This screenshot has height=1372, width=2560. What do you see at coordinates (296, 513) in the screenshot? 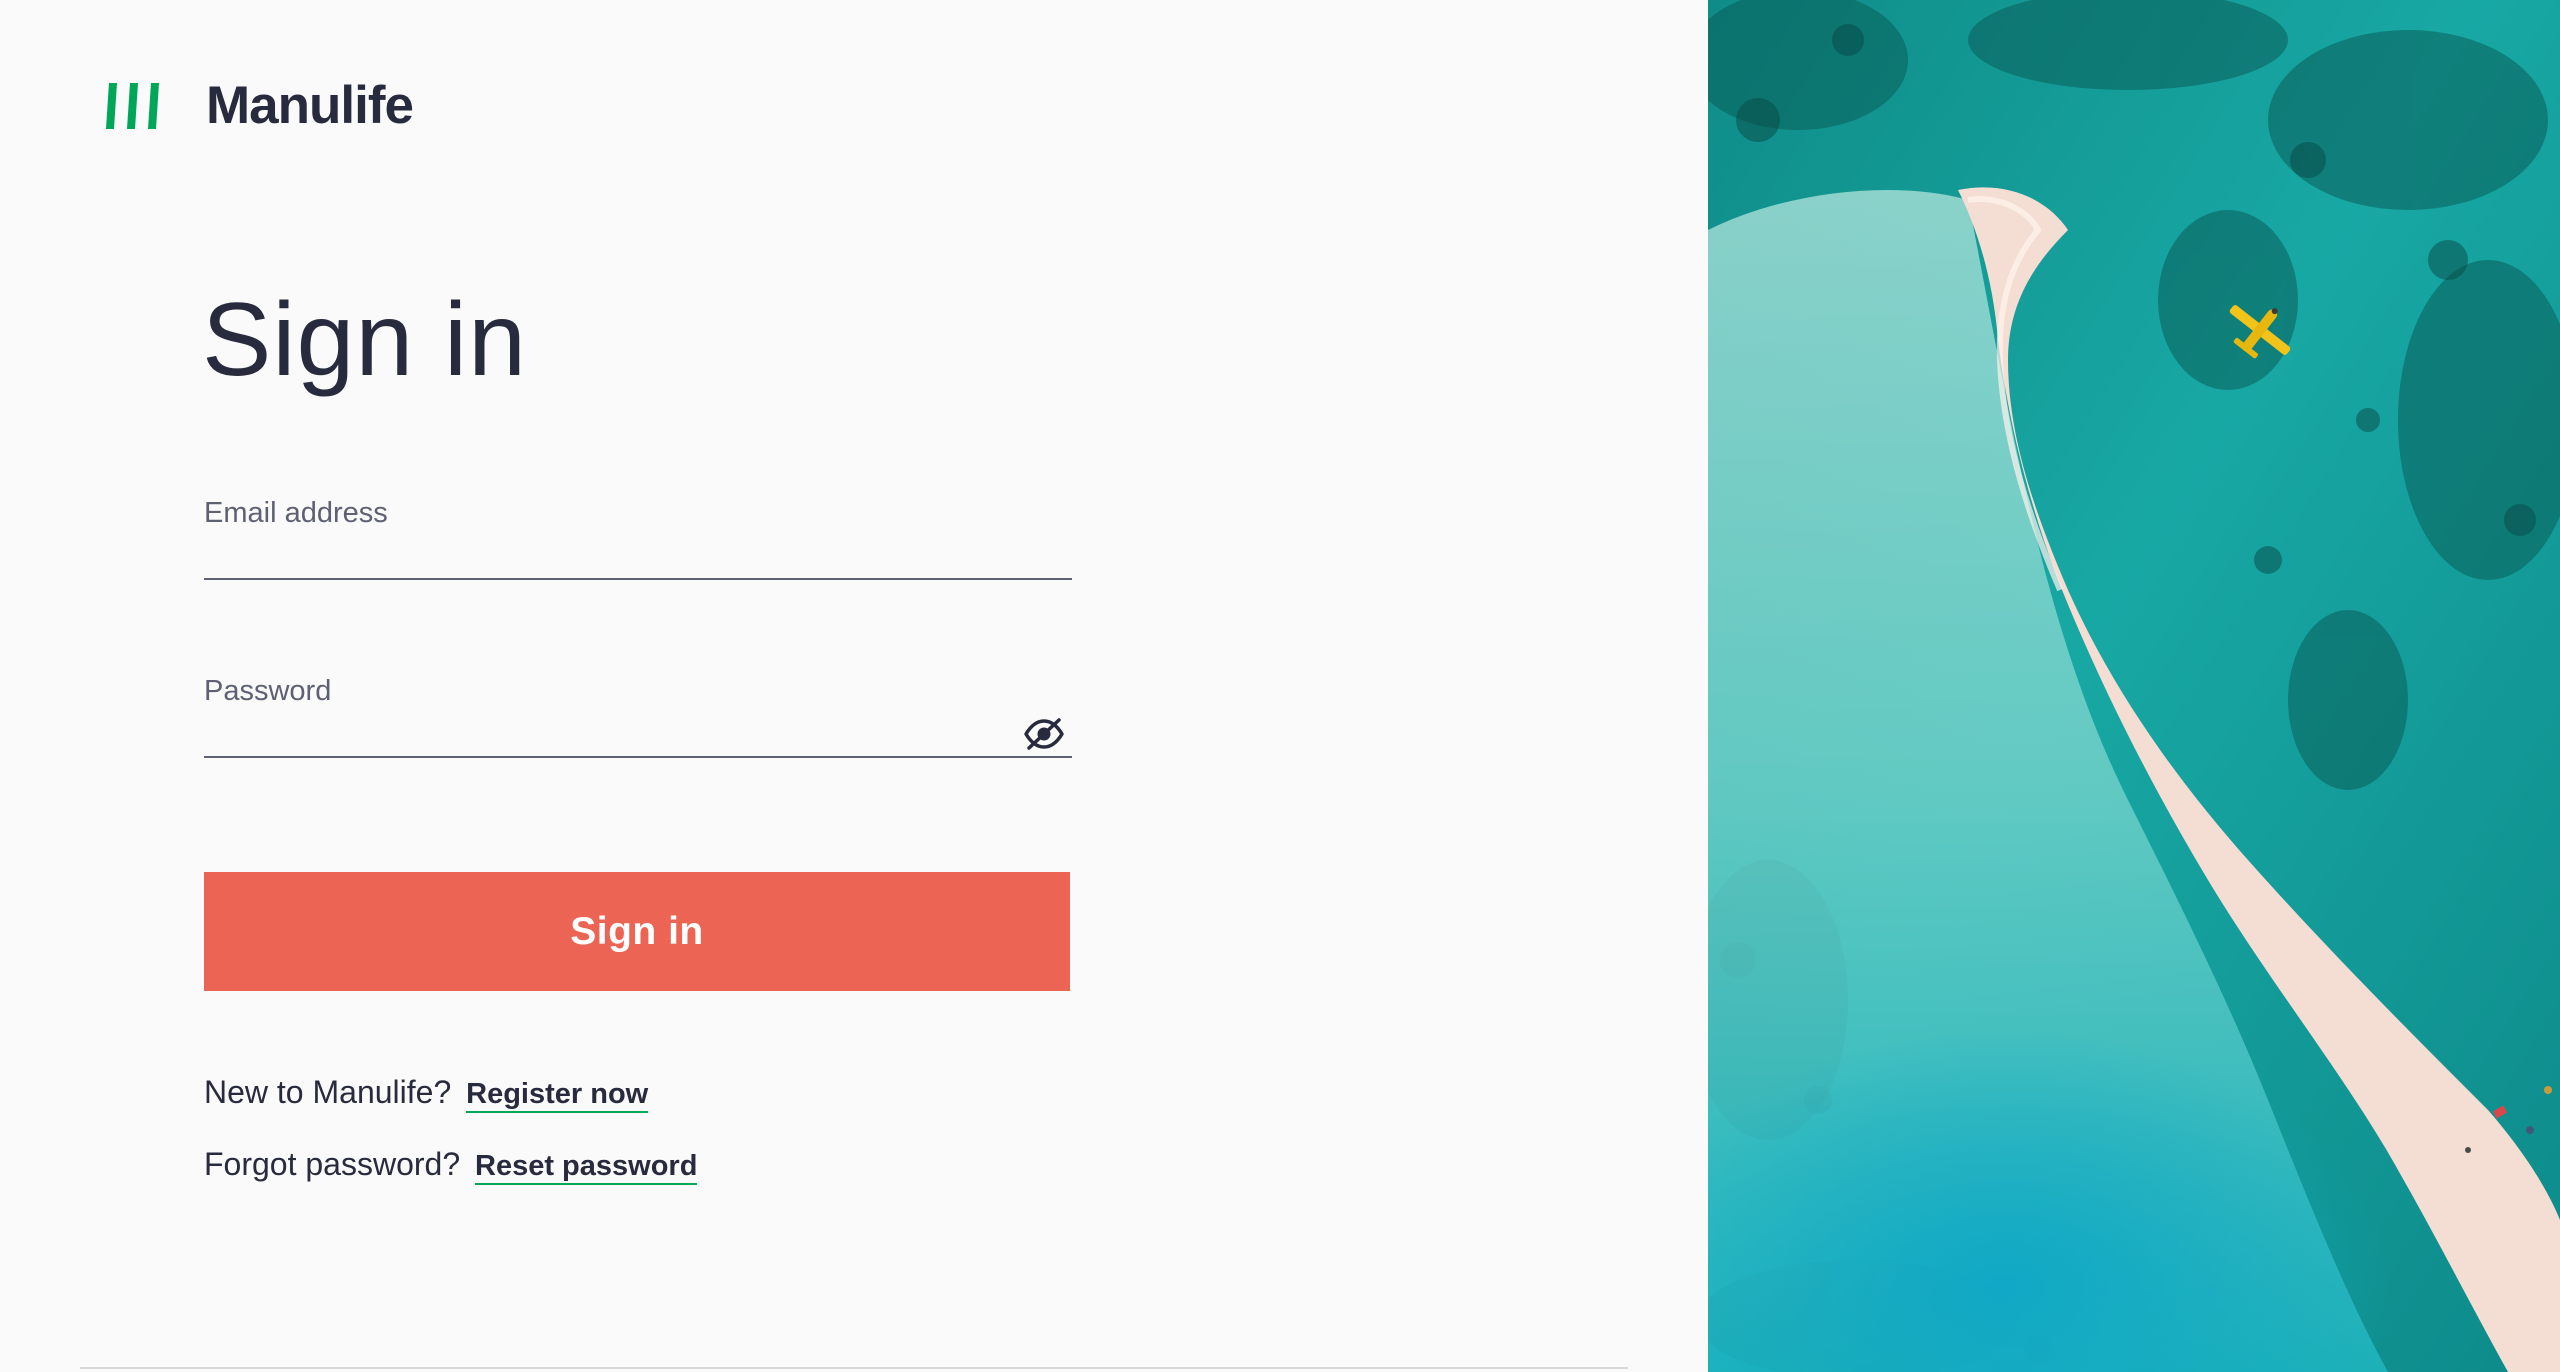
I see `email-label: Email address` at bounding box center [296, 513].